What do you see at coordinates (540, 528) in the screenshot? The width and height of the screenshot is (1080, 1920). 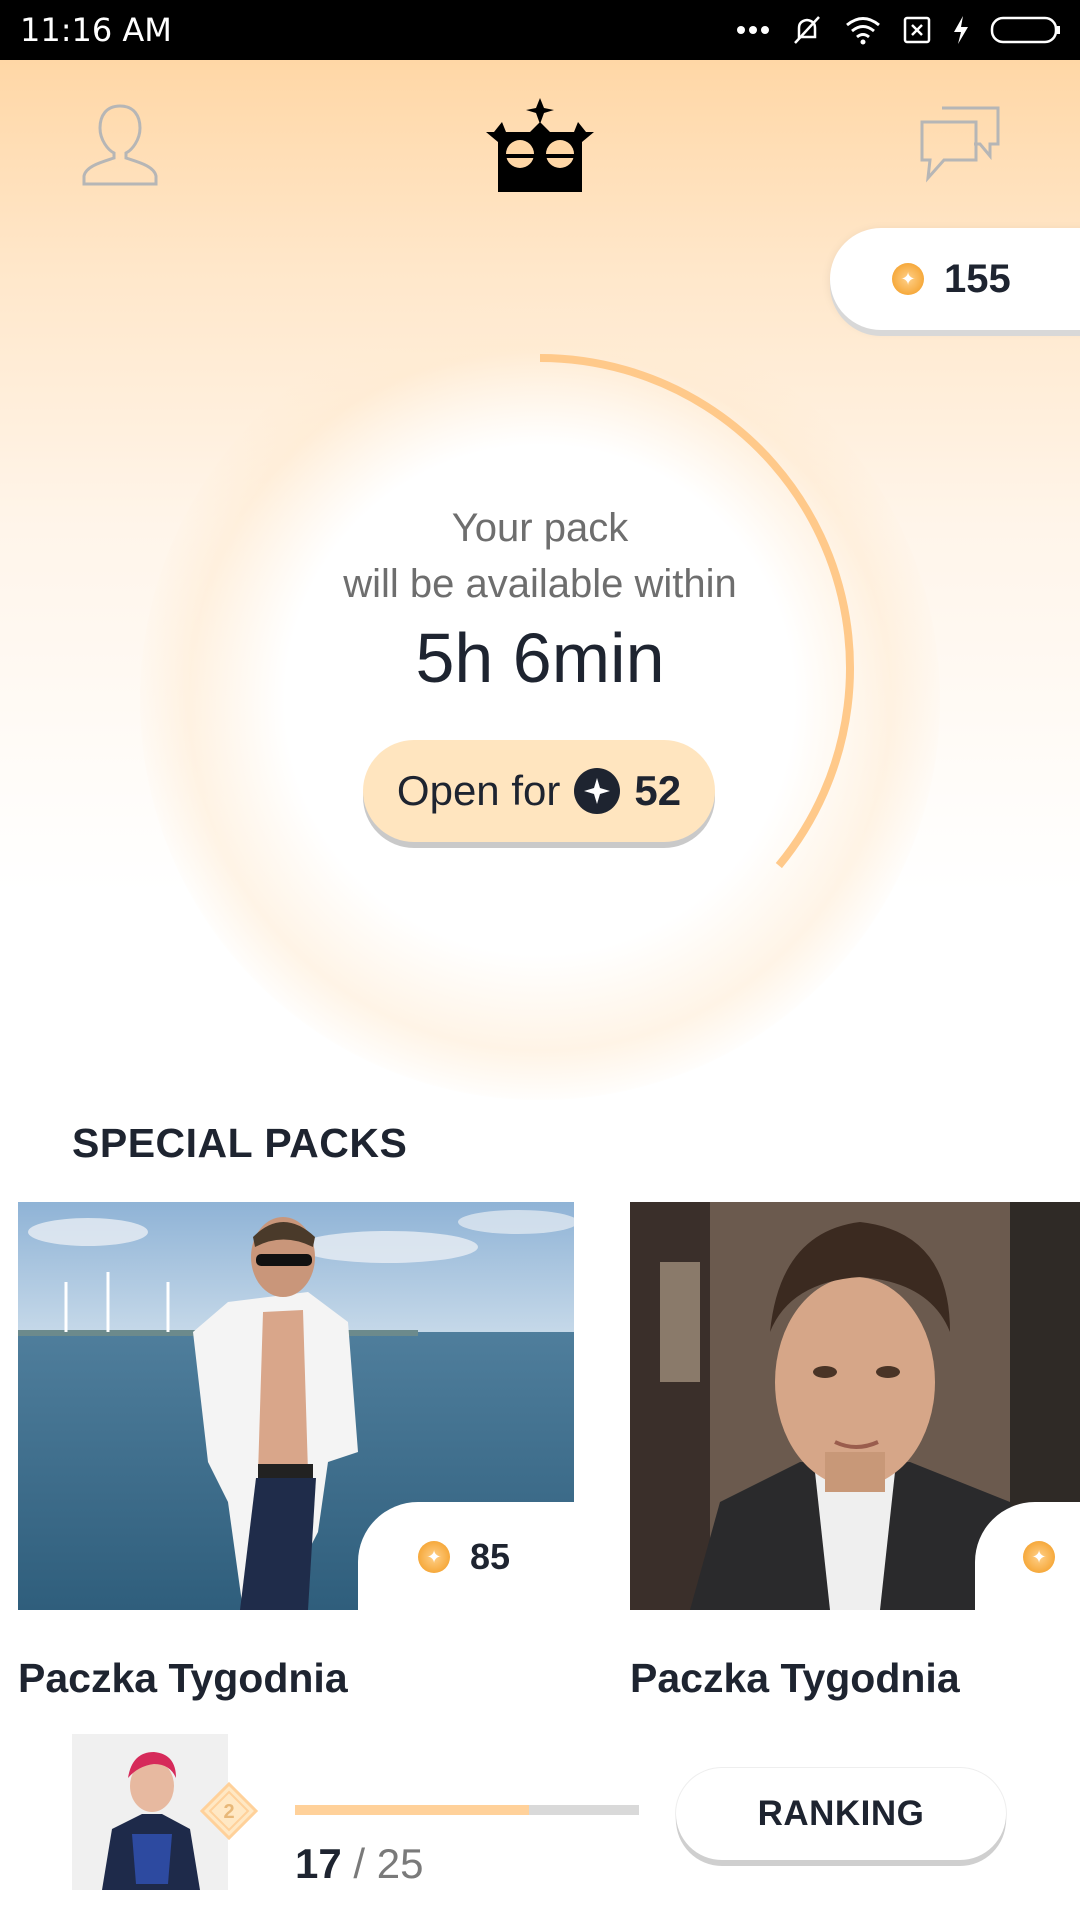 I see `timer-line-1: Your pack` at bounding box center [540, 528].